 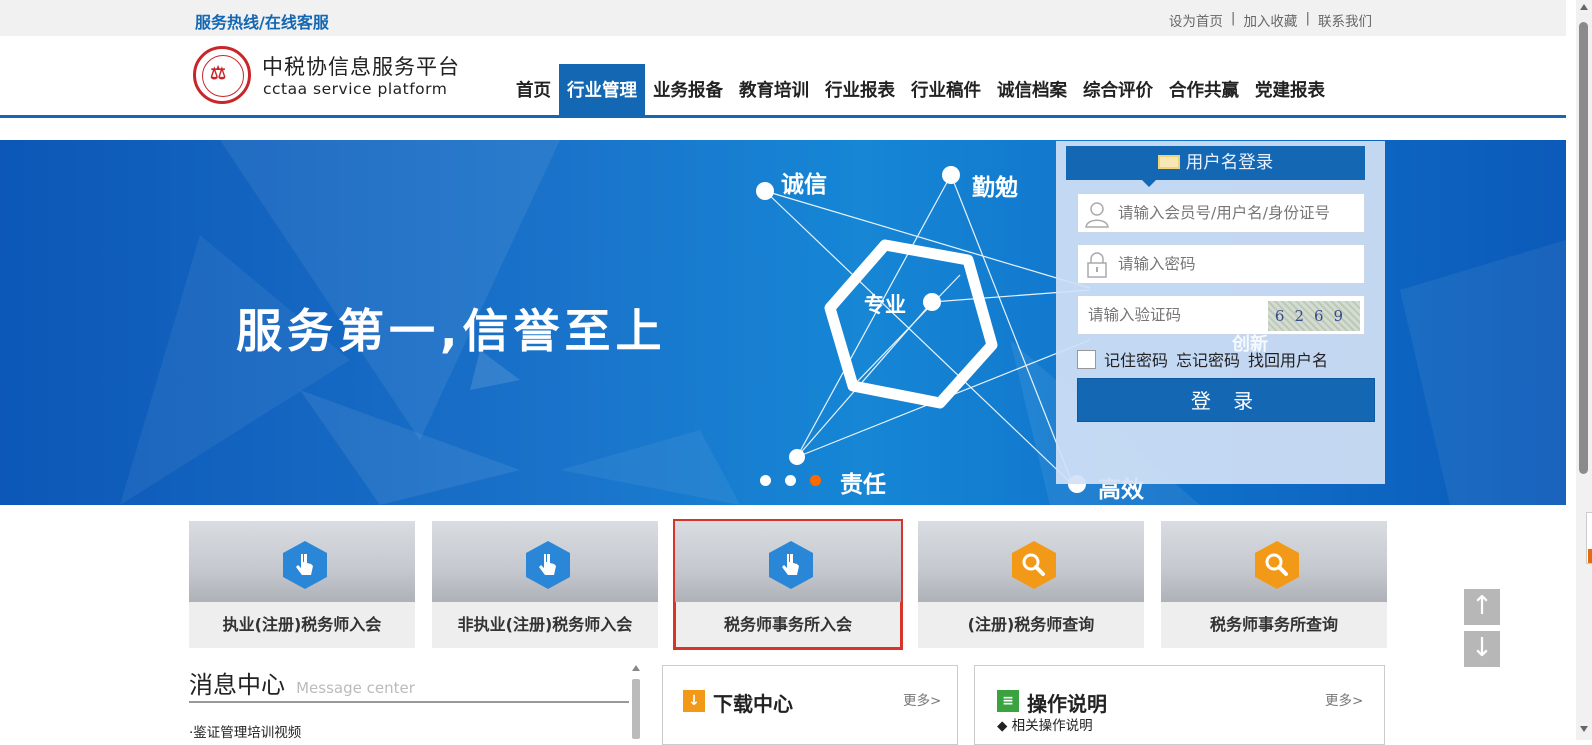 What do you see at coordinates (355, 688) in the screenshot?
I see `message-center-subtitle: Message center` at bounding box center [355, 688].